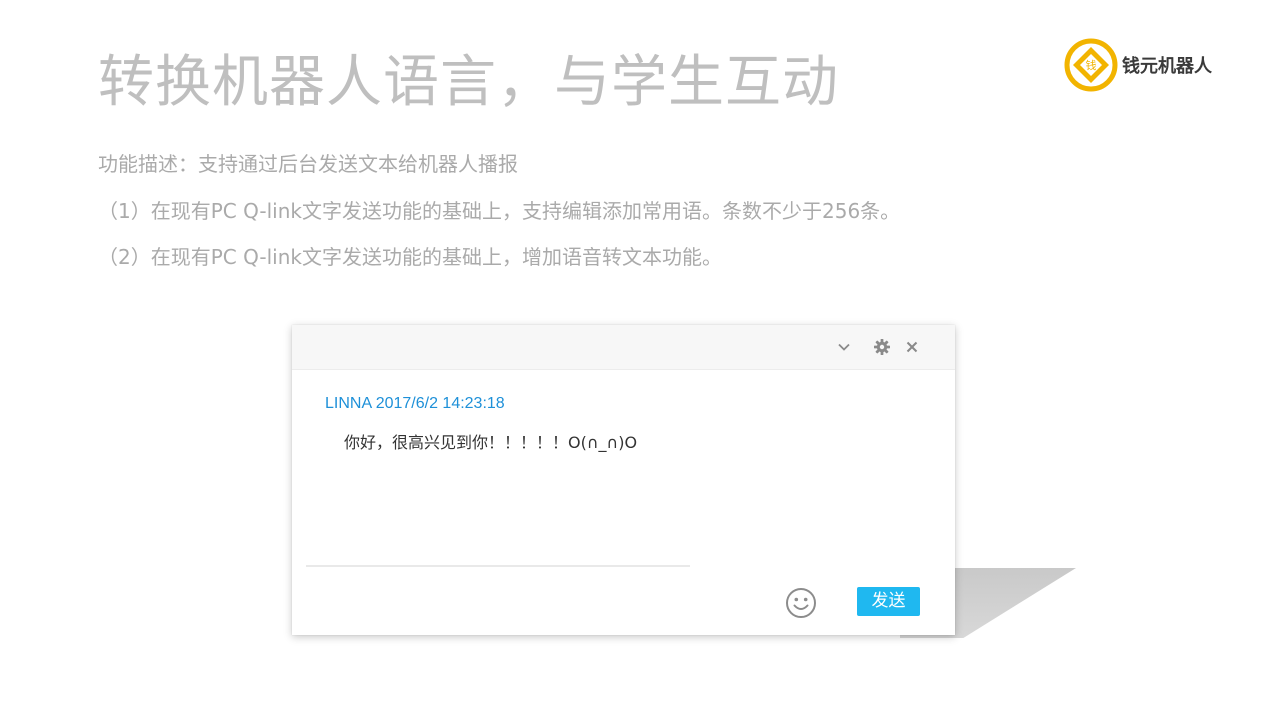 The width and height of the screenshot is (1280, 720). What do you see at coordinates (912, 347) in the screenshot?
I see `close-icon` at bounding box center [912, 347].